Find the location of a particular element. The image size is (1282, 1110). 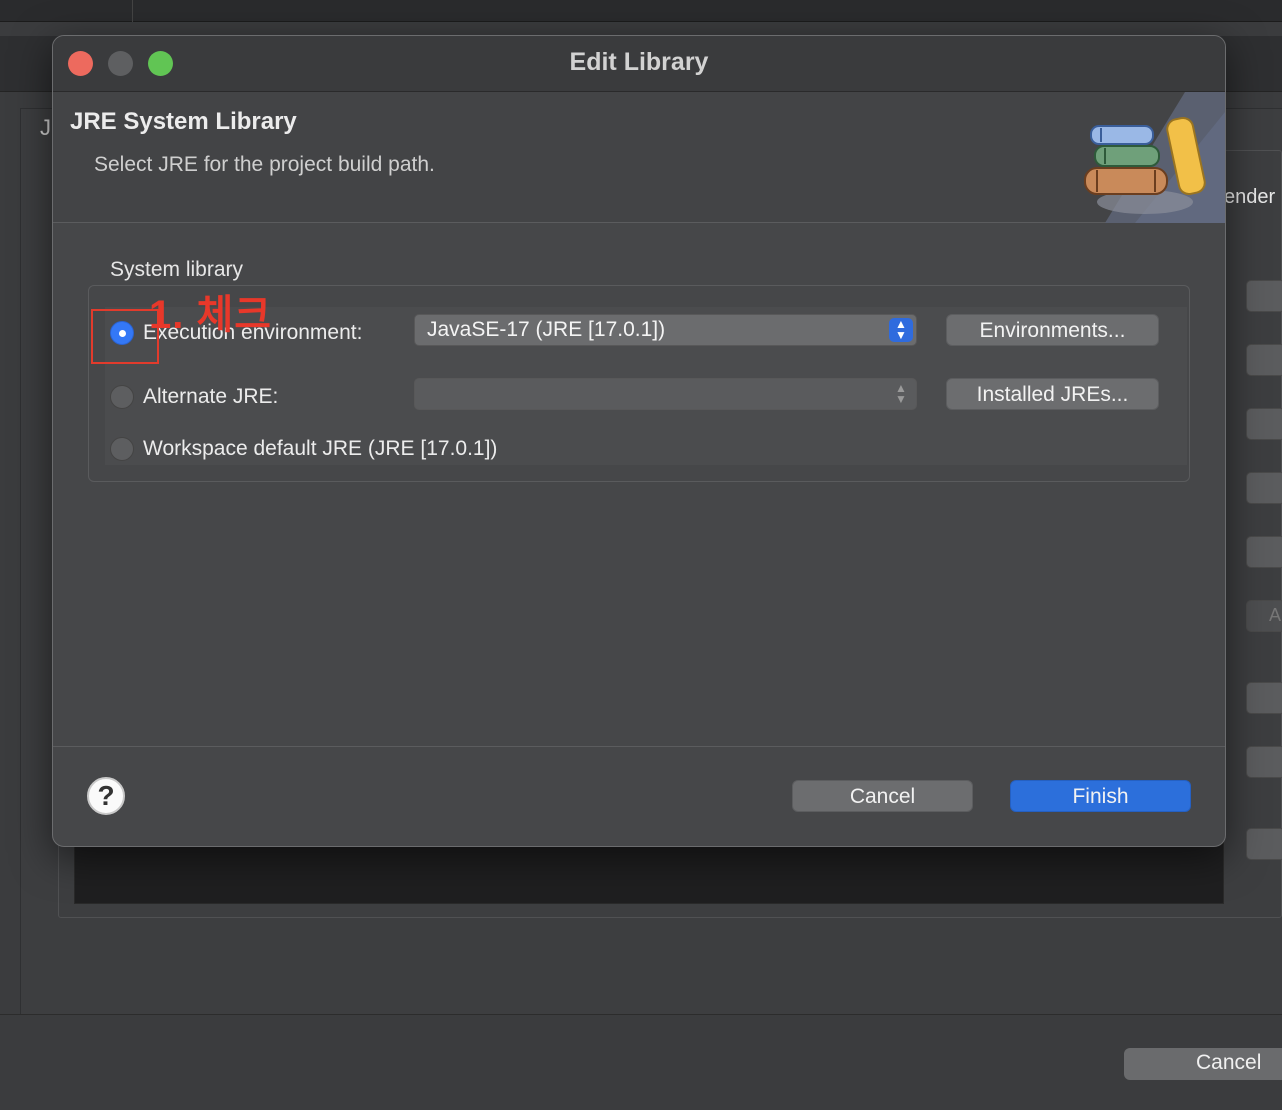

alternate-jre-label: Alternate JRE: is located at coordinates (210, 397).